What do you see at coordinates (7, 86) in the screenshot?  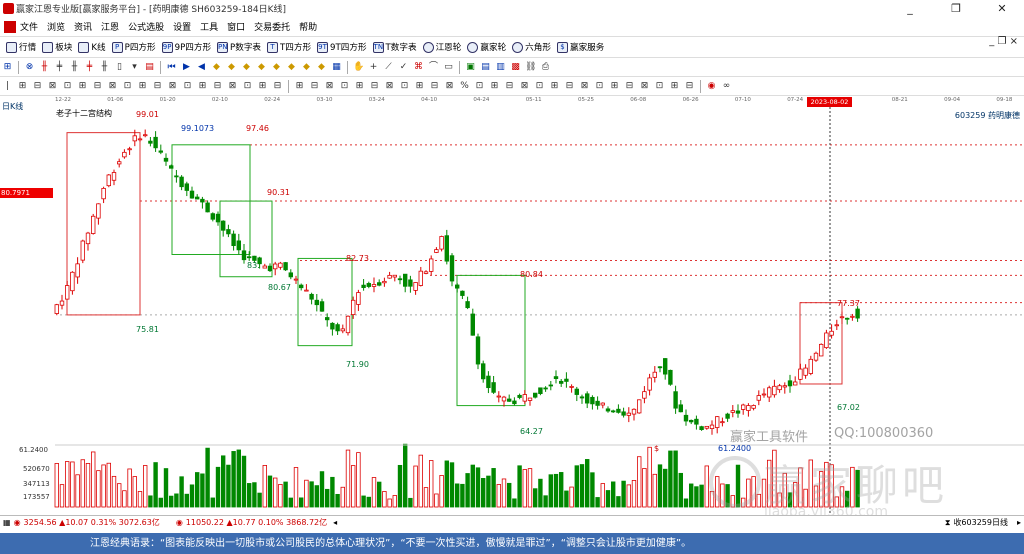 I see `tool-a-icon: |` at bounding box center [7, 86].